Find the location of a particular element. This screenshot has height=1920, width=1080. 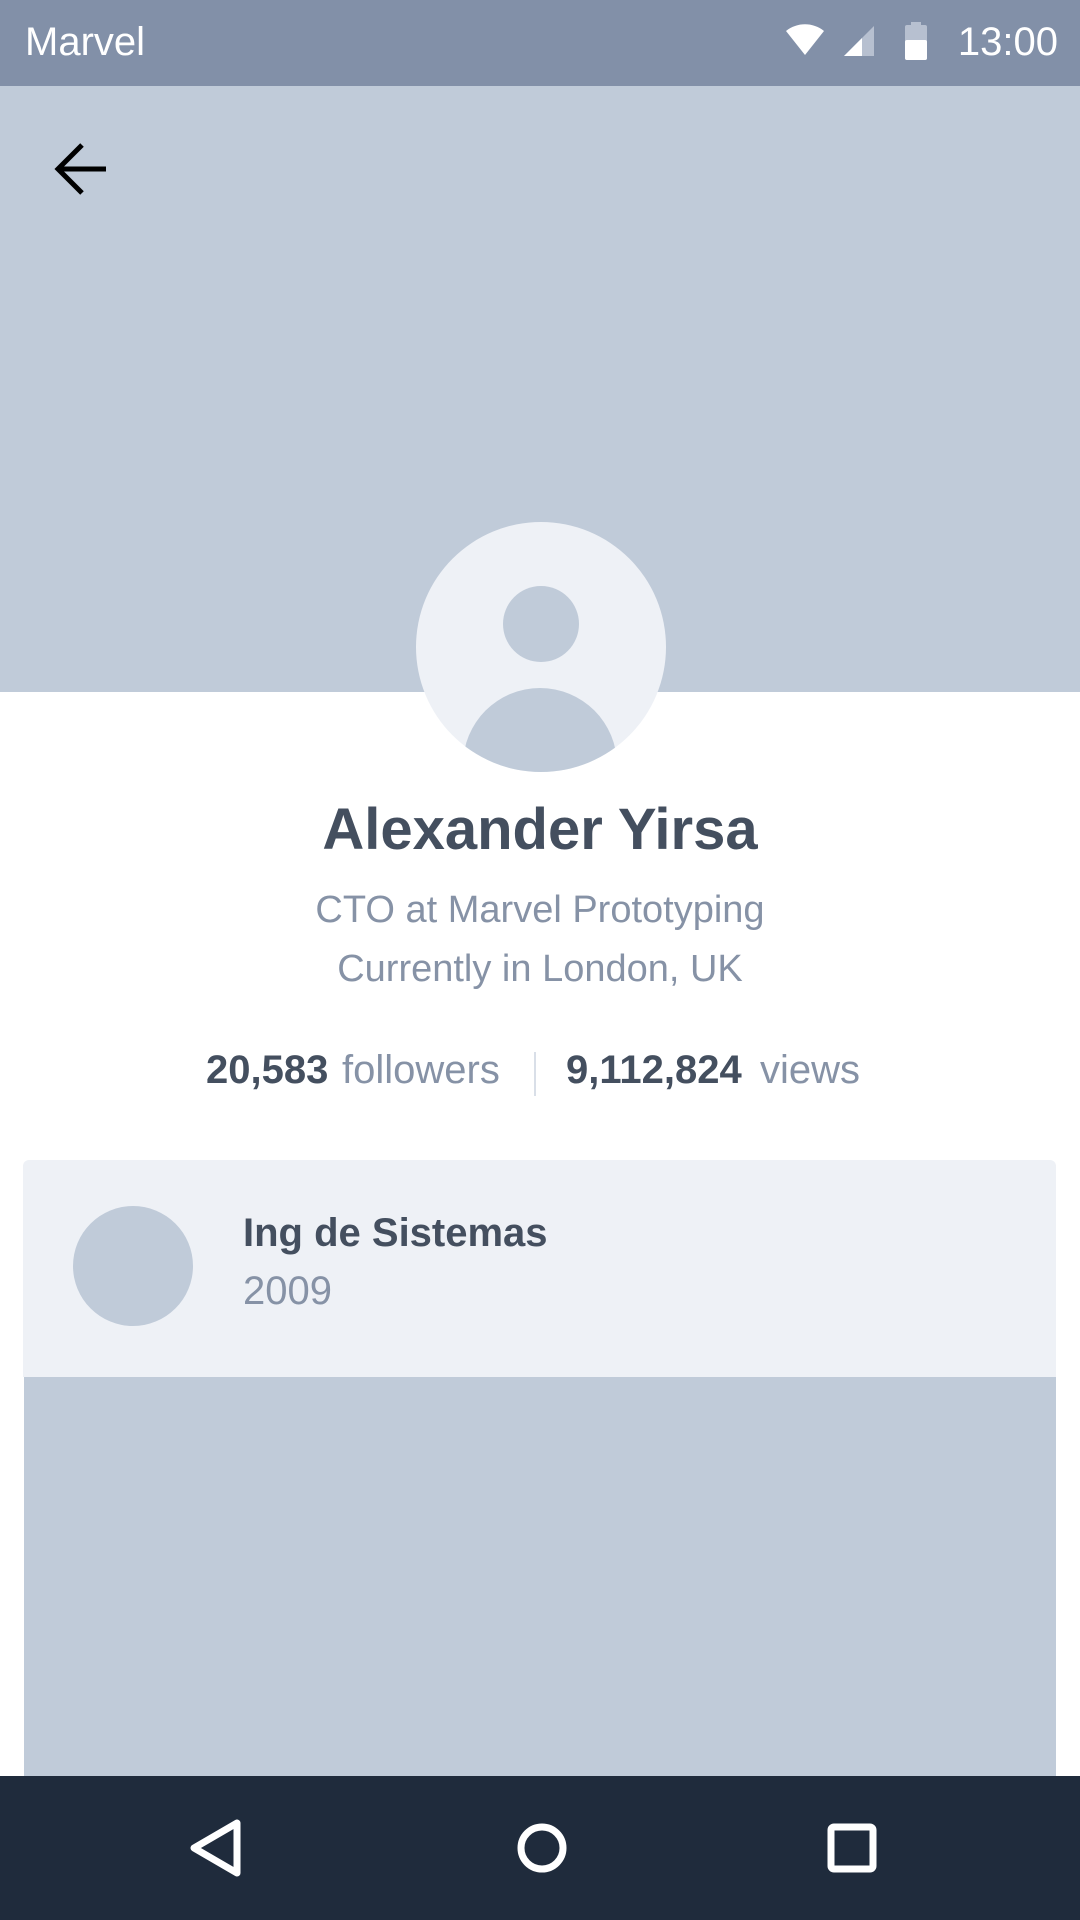

education-card: Ing de Sistemas 2009 is located at coordinates (539, 1268).